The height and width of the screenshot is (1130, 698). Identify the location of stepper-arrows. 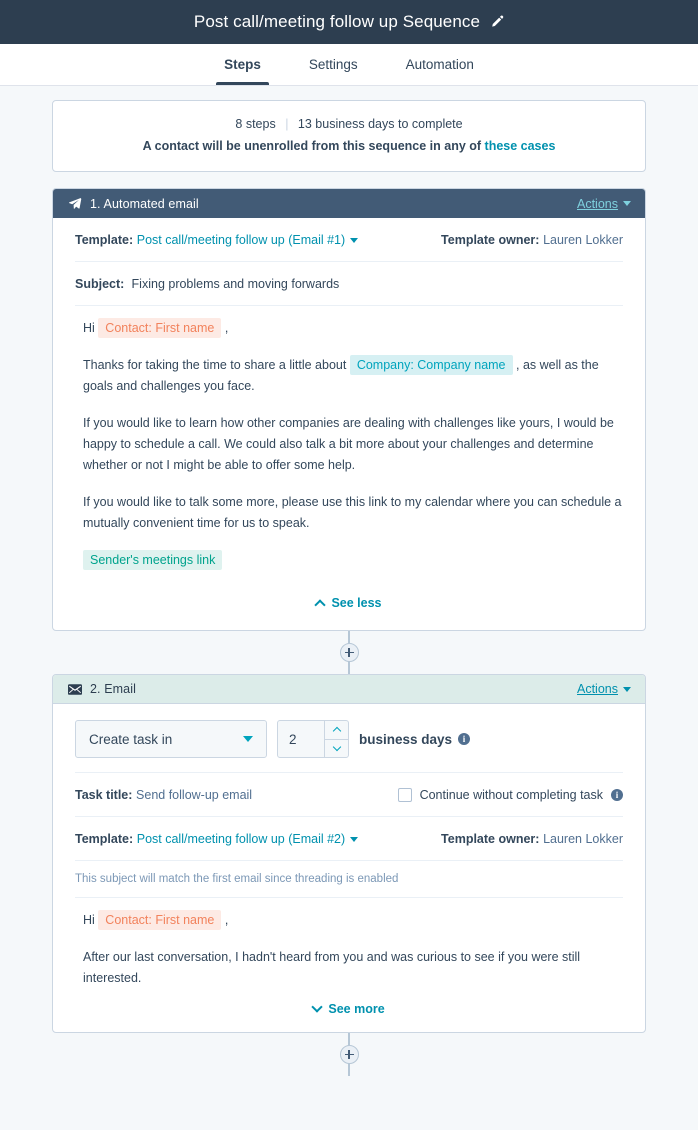
(336, 739).